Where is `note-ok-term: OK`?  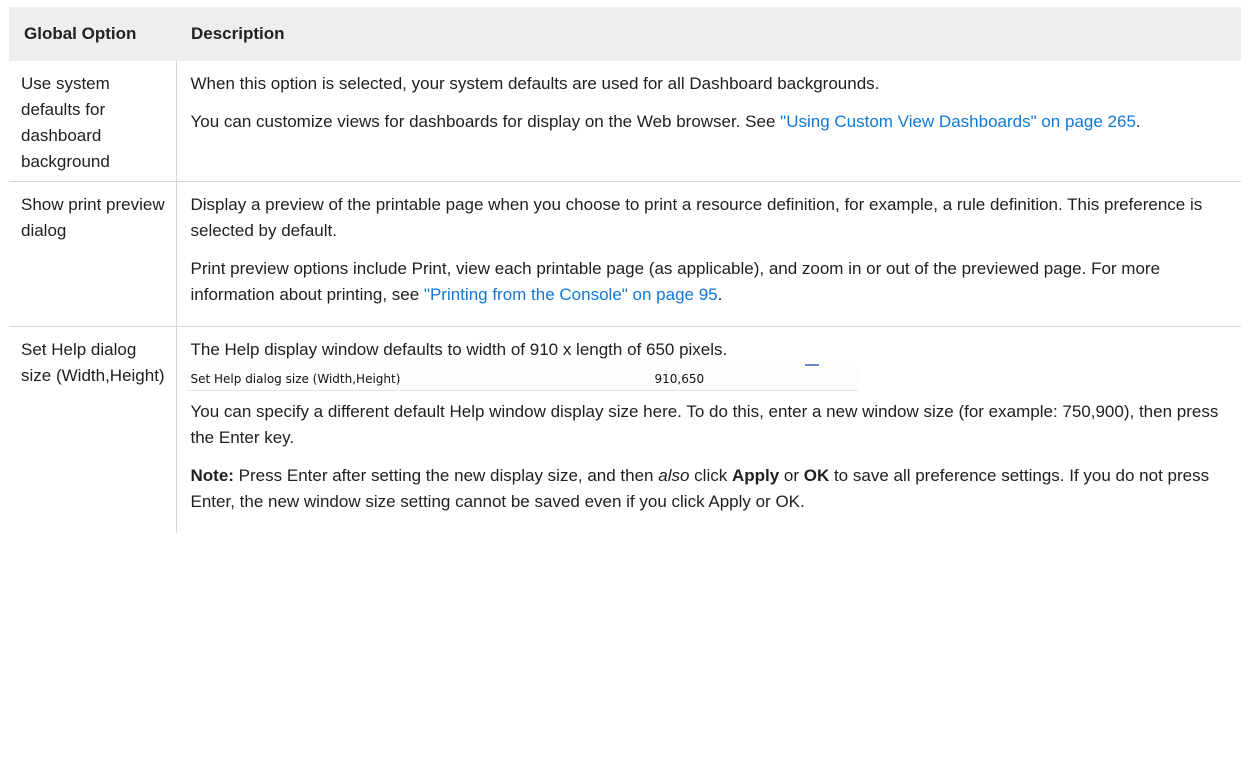
note-ok-term: OK is located at coordinates (816, 475).